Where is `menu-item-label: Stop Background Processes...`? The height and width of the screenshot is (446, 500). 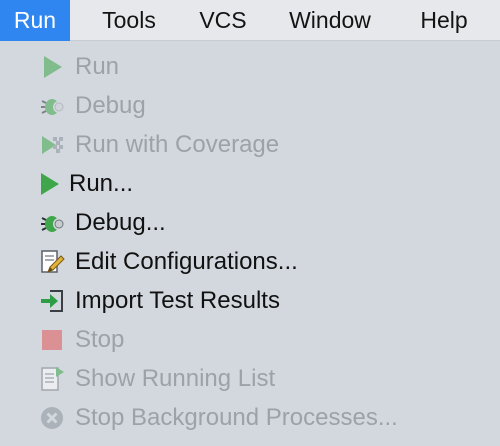
menu-item-label: Stop Background Processes... is located at coordinates (236, 417).